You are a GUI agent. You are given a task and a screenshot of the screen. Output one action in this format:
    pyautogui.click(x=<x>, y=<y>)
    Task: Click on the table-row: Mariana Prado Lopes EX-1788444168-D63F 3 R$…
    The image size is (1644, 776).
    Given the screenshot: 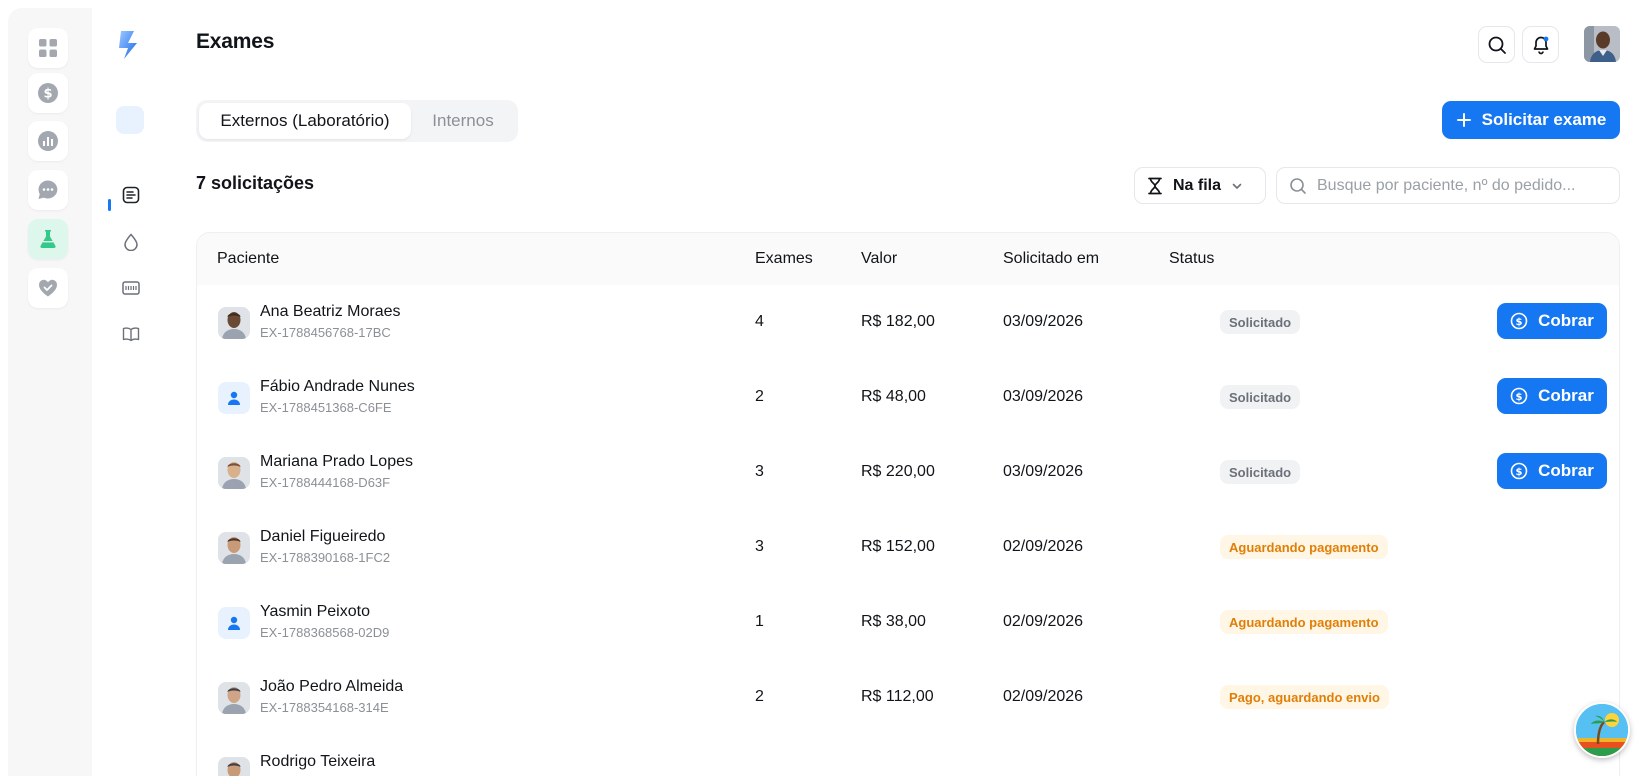 What is the action you would take?
    pyautogui.click(x=908, y=472)
    